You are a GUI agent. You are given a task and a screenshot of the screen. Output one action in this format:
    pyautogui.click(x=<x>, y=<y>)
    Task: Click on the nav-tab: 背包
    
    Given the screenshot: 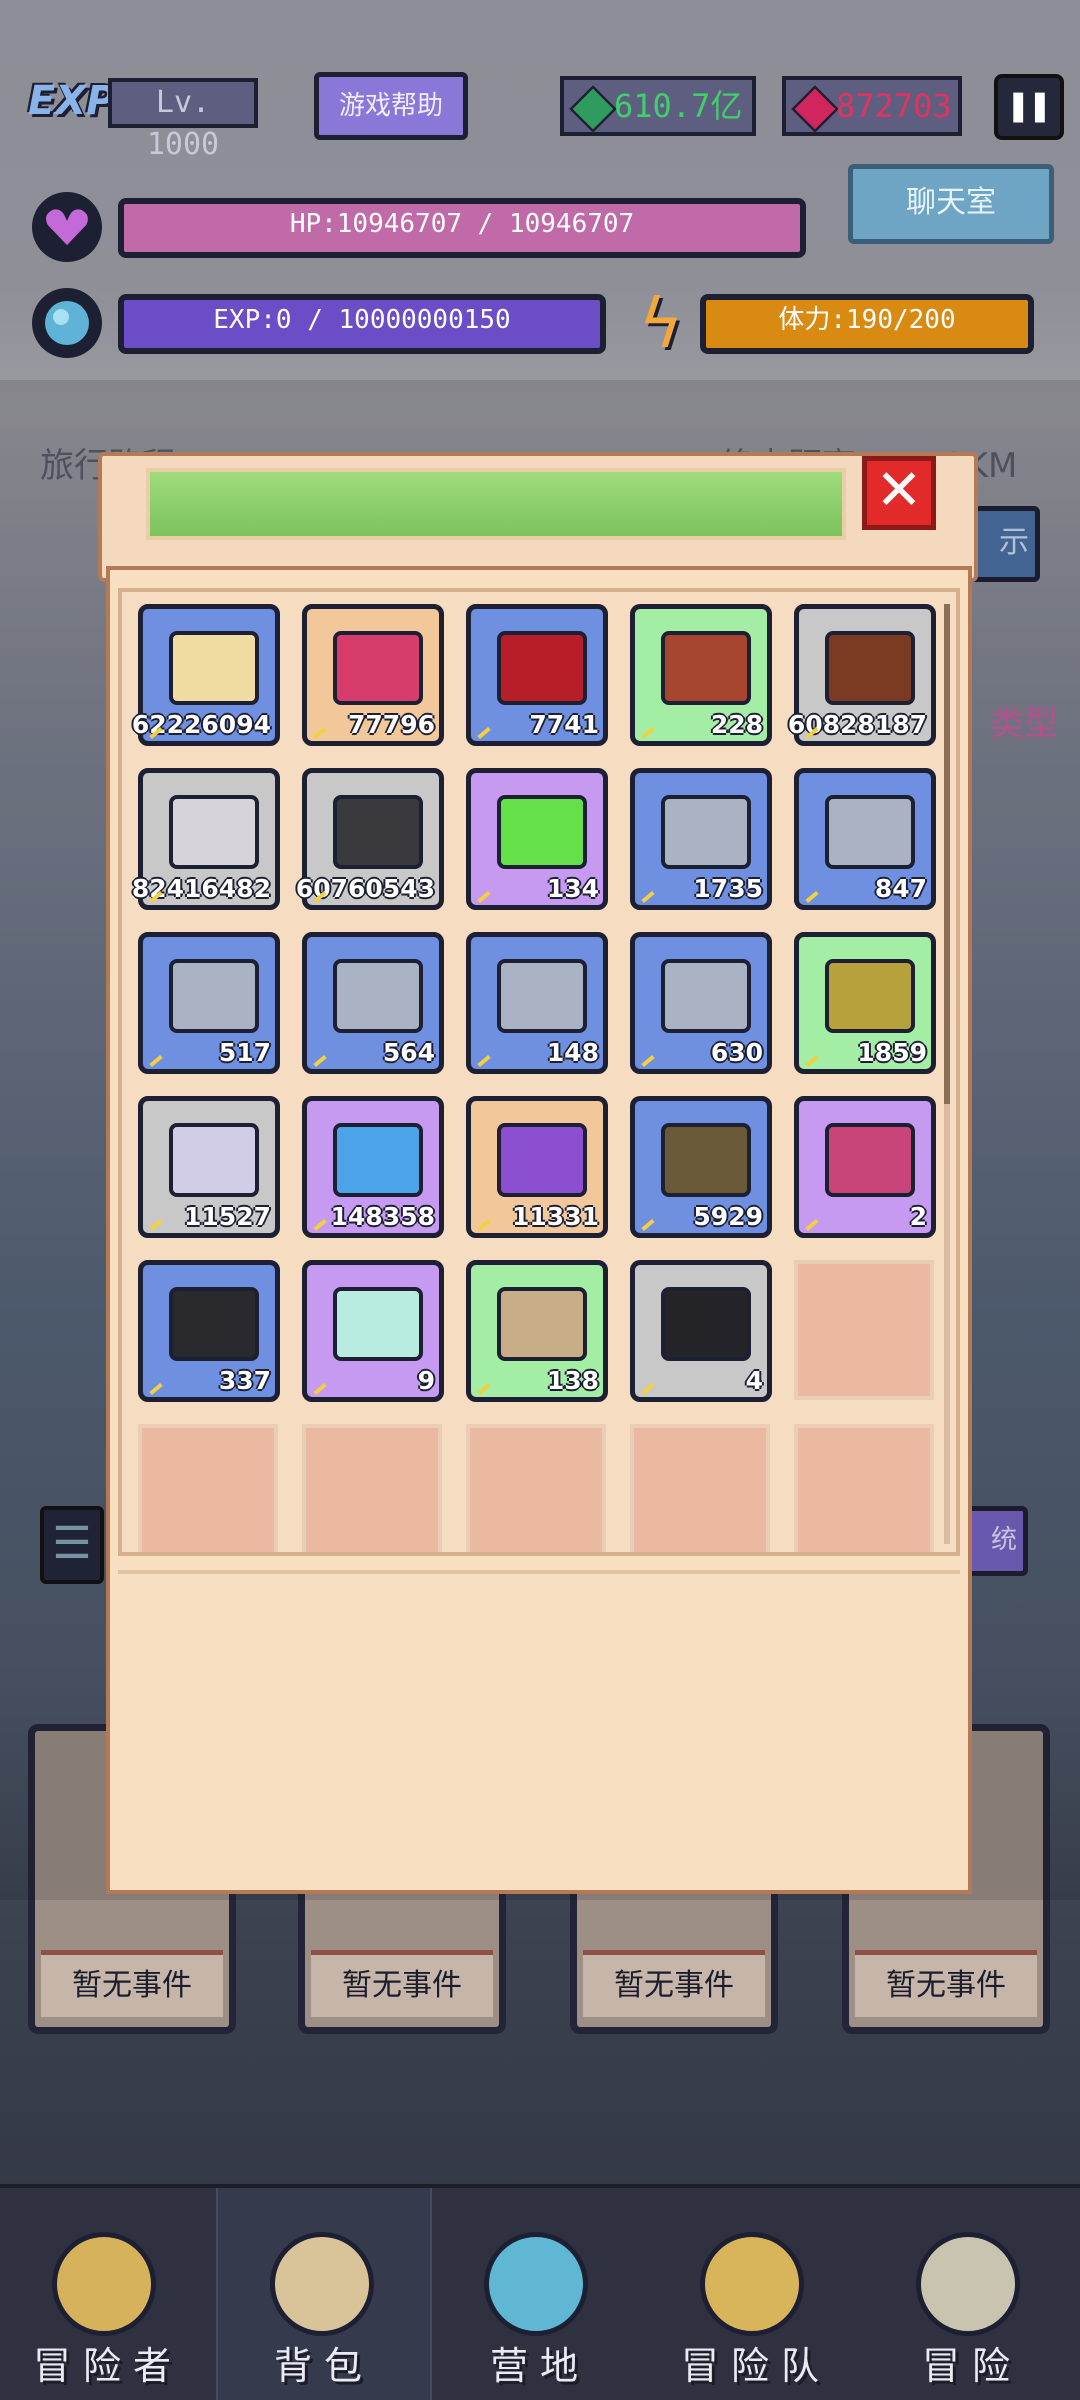 What is the action you would take?
    pyautogui.click(x=324, y=2294)
    